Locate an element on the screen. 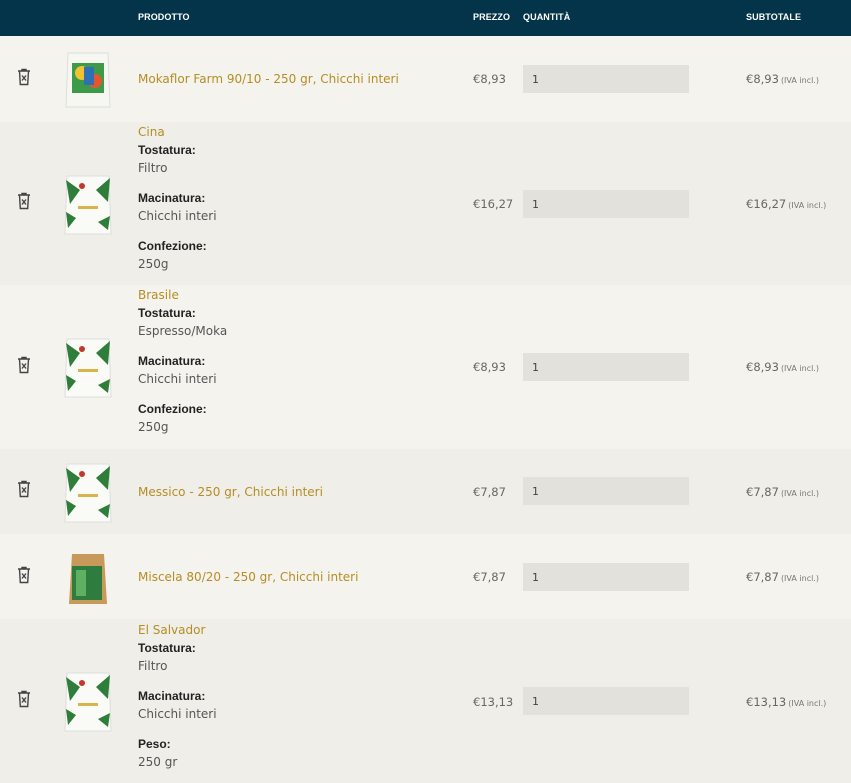 This screenshot has height=783, width=851. attribute-label: Peso: is located at coordinates (154, 744).